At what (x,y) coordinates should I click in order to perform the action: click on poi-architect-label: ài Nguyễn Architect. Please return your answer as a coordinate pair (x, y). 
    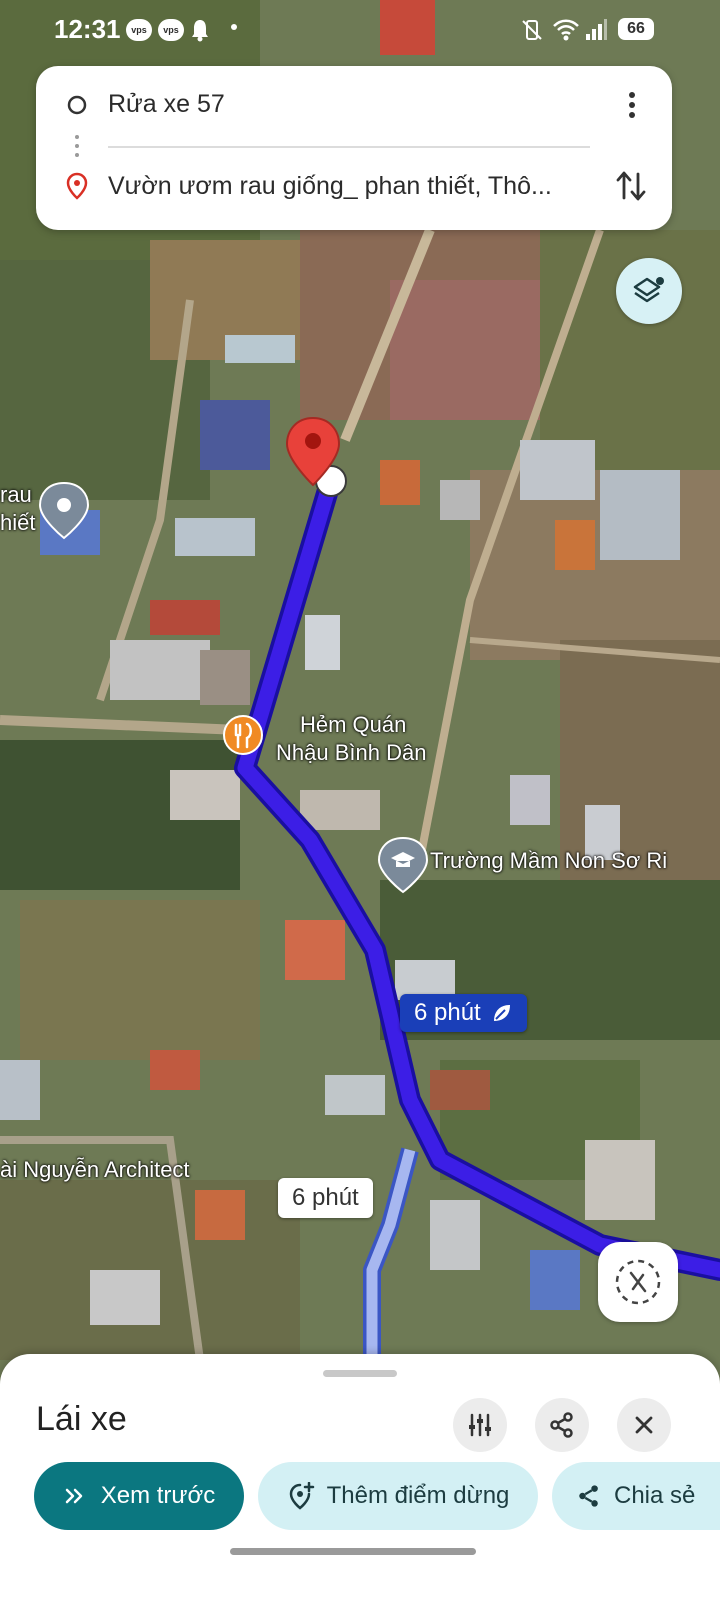
    Looking at the image, I should click on (95, 1170).